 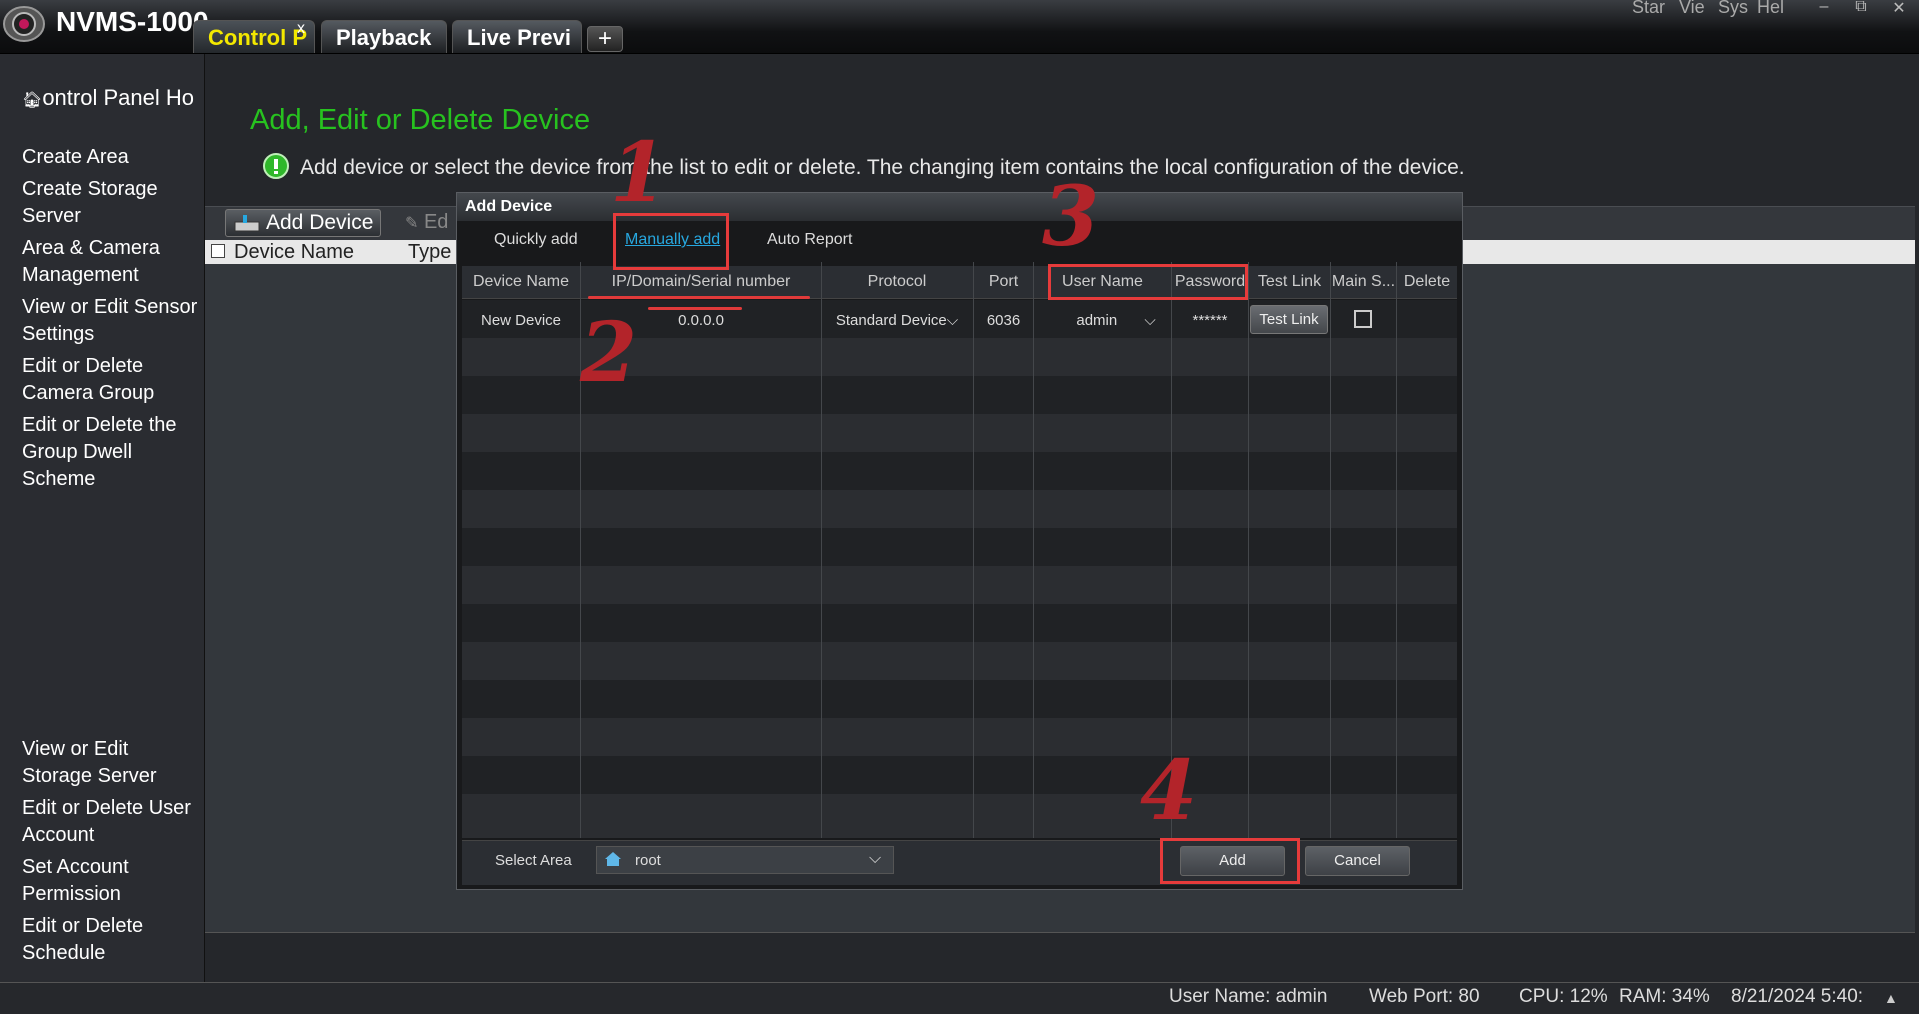 I want to click on sidebar-item-create-area: Create Area, so click(x=112, y=157).